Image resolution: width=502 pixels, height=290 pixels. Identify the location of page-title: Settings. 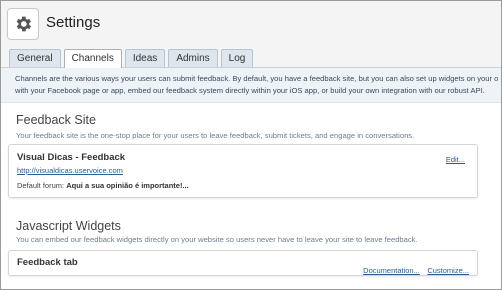
(73, 22).